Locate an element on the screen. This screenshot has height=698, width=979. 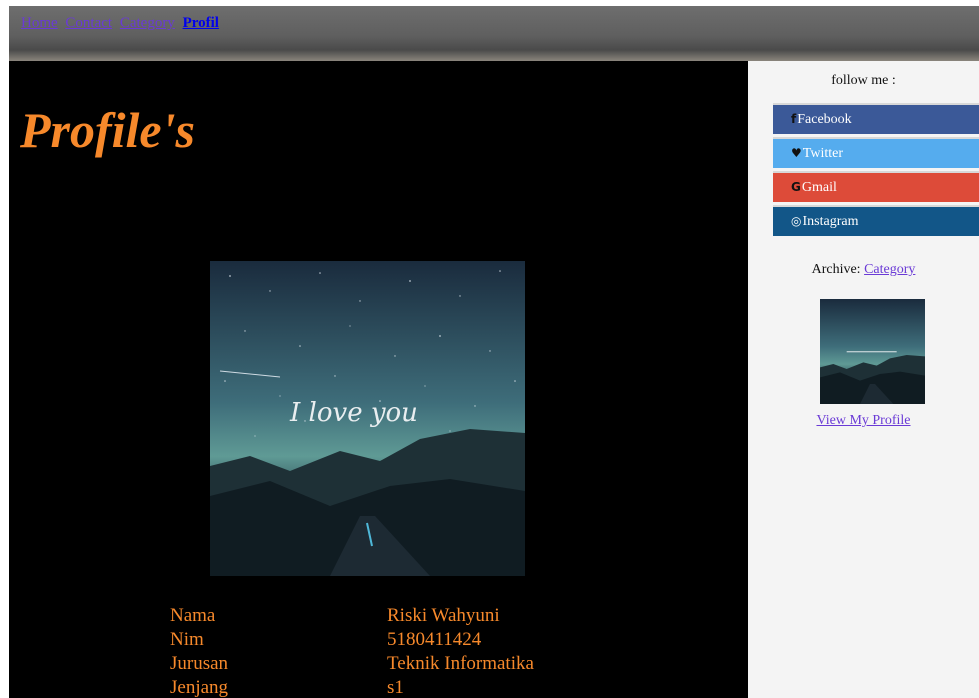
profile-thumbnail-image is located at coordinates (872, 351).